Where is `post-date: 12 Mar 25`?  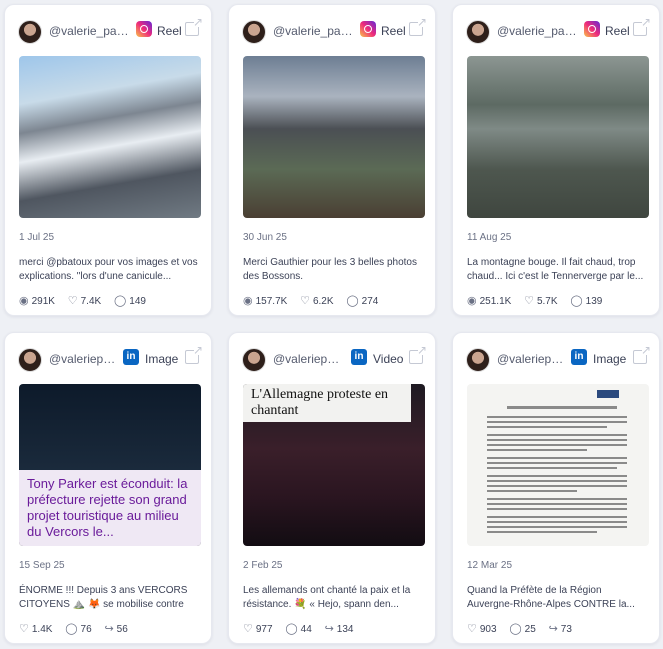 post-date: 12 Mar 25 is located at coordinates (490, 565).